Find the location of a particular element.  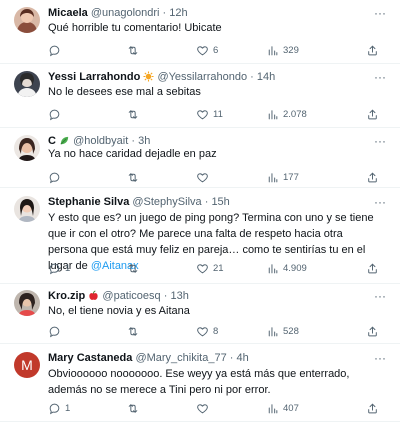

tweet-header: Micaela @unagolondri · 12h is located at coordinates (209, 13).